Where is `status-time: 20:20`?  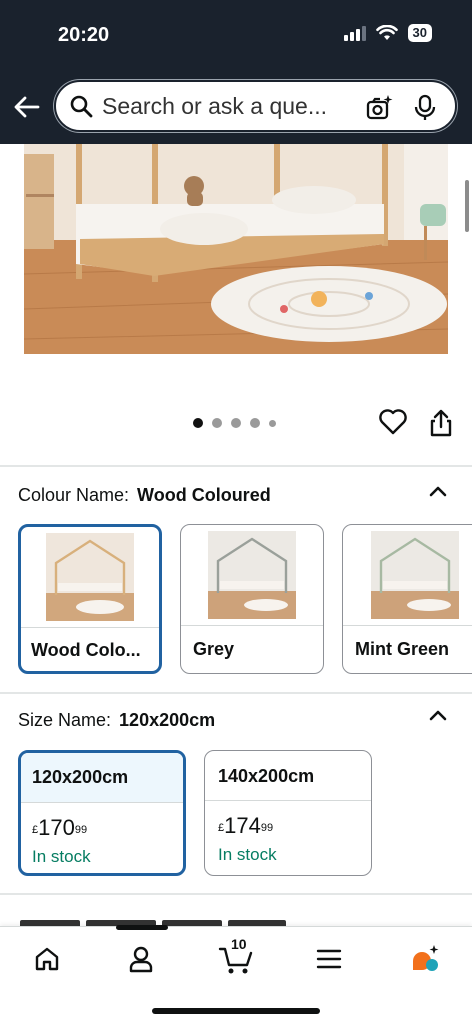 status-time: 20:20 is located at coordinates (84, 35).